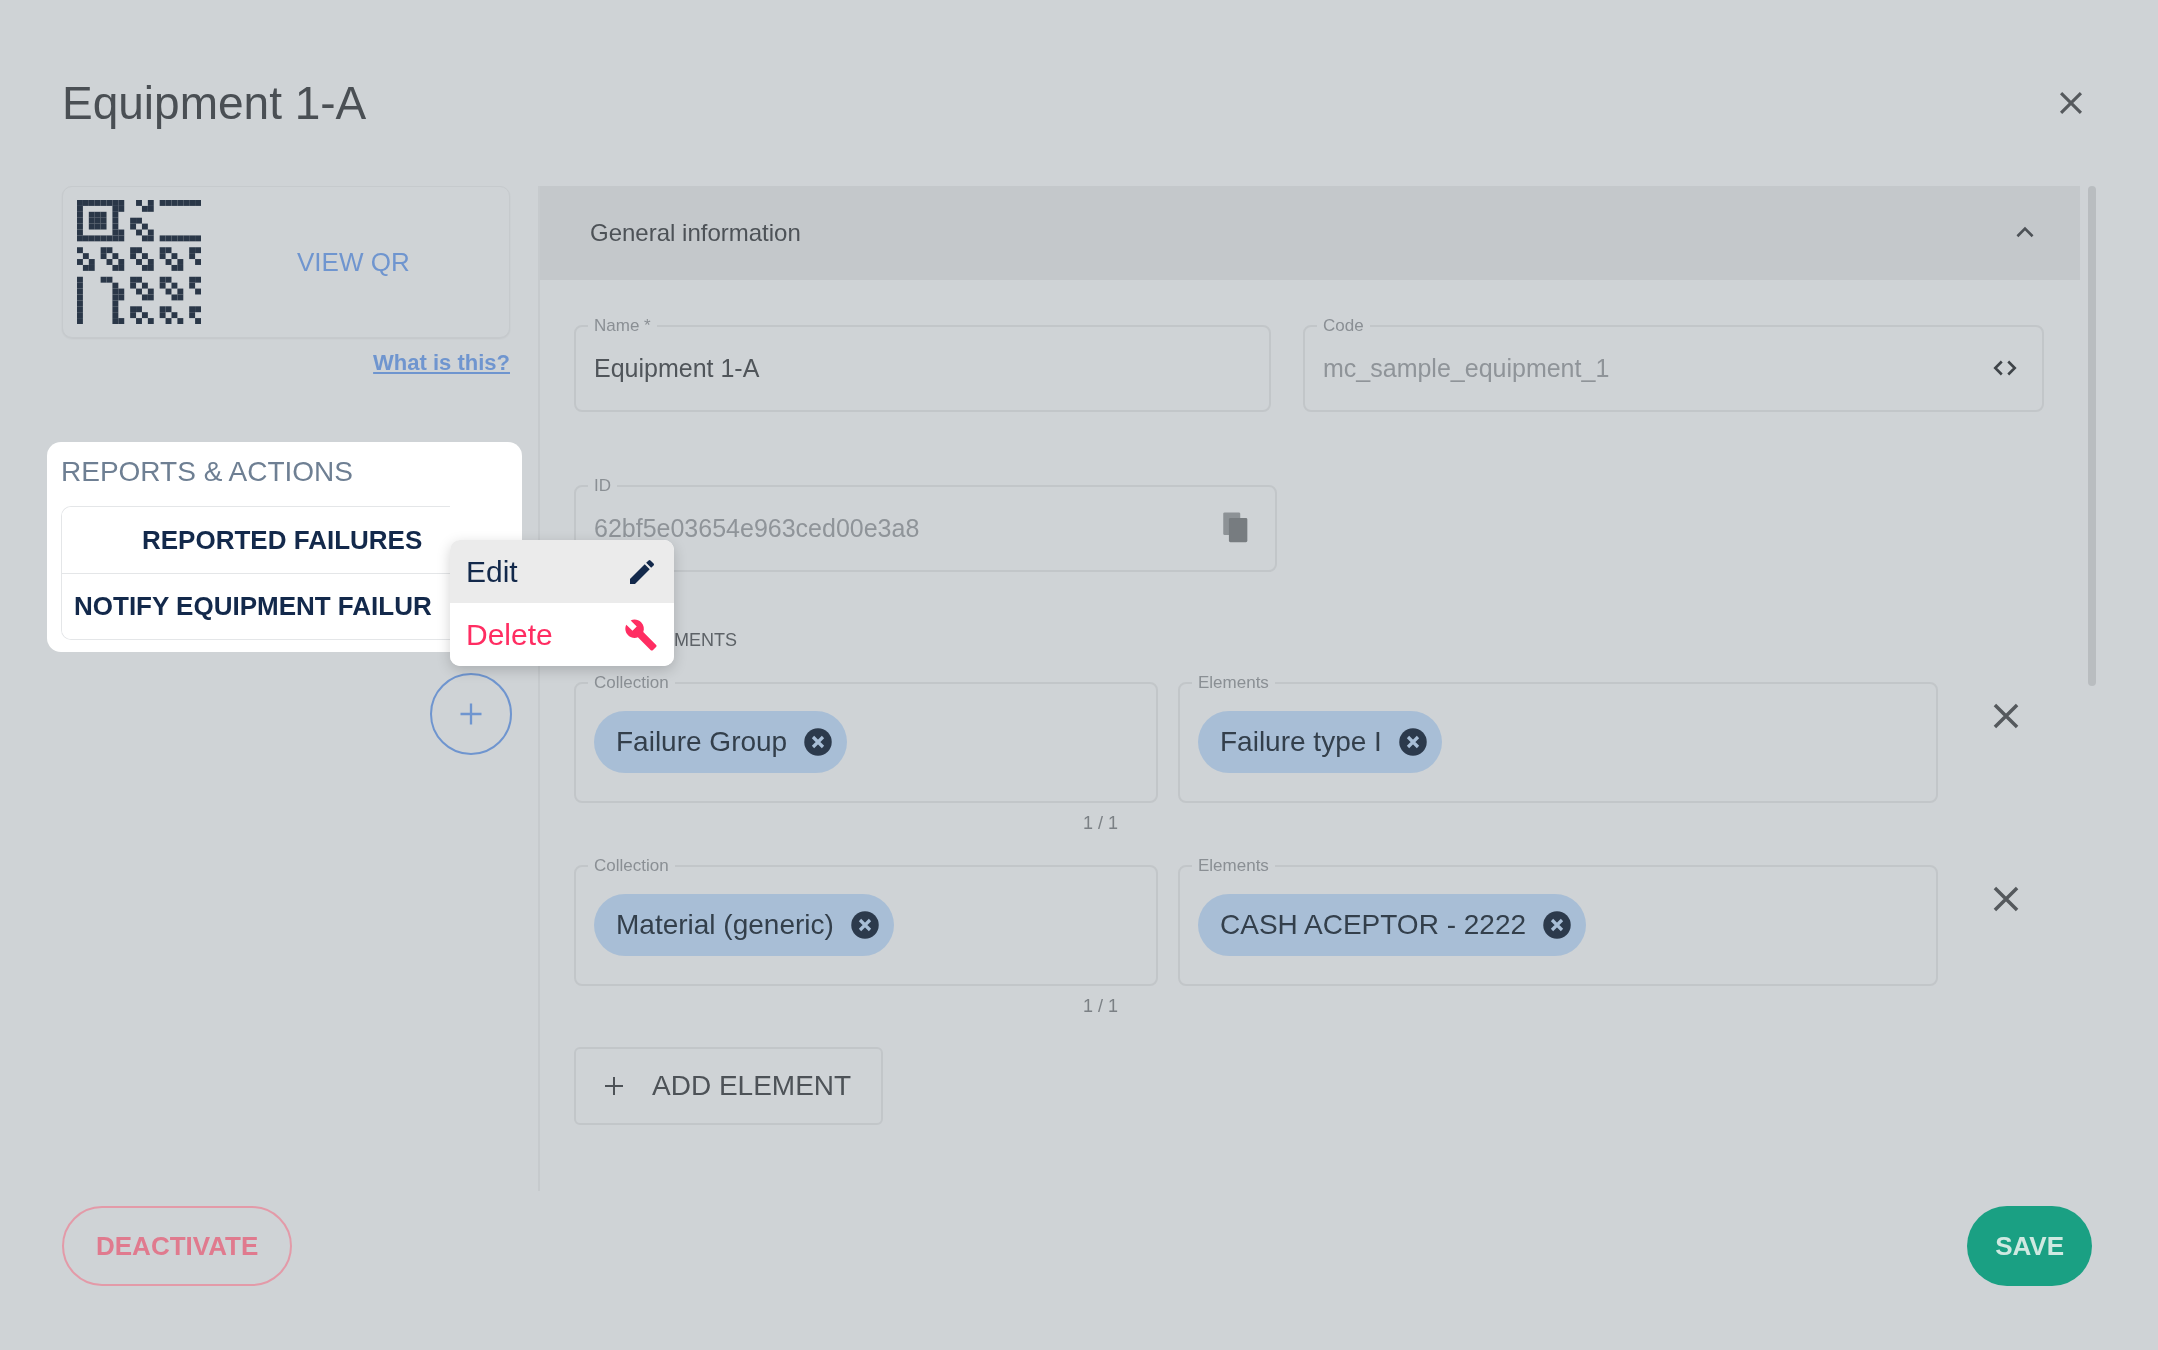  What do you see at coordinates (214, 103) in the screenshot?
I see `dialog-title: Equipment 1-A` at bounding box center [214, 103].